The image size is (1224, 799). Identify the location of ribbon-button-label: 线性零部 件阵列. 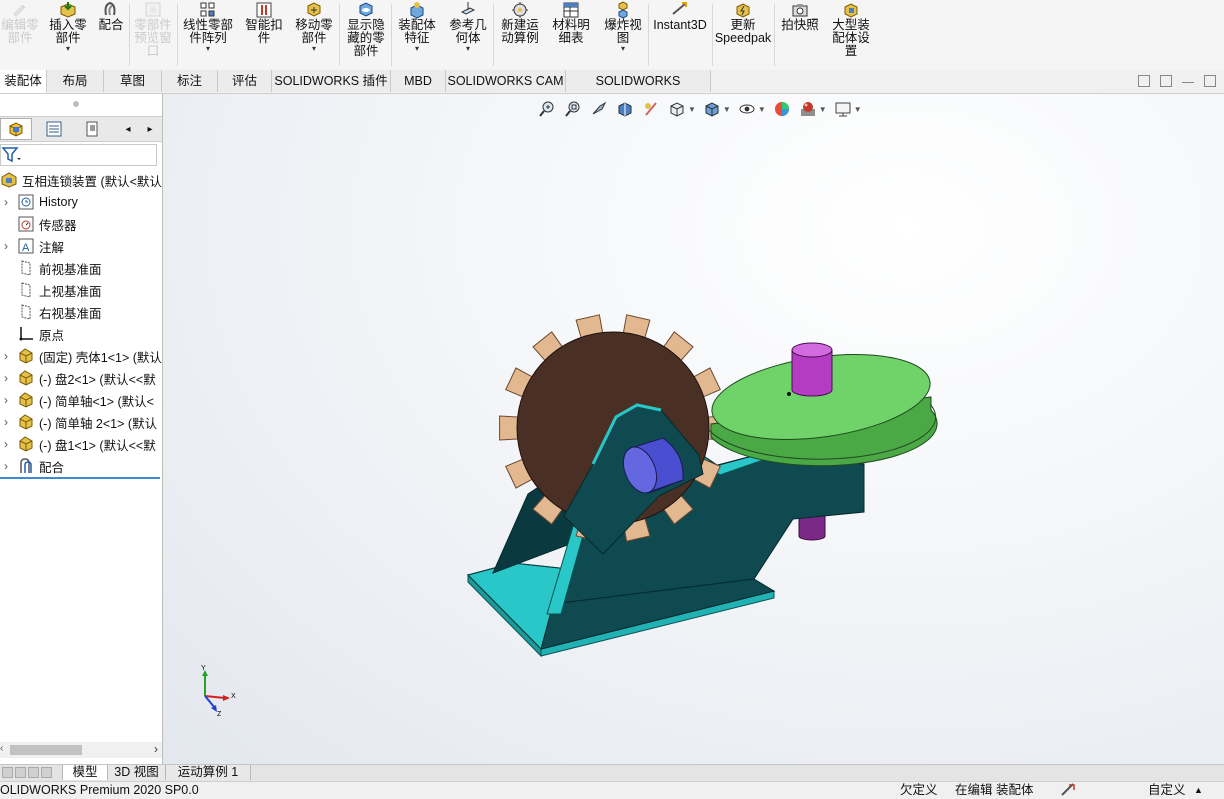
(207, 31).